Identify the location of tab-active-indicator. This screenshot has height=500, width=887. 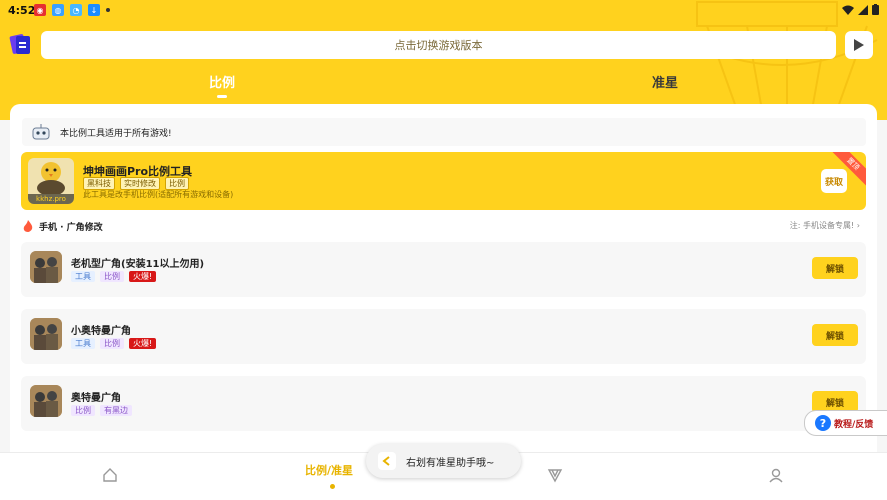
(222, 96).